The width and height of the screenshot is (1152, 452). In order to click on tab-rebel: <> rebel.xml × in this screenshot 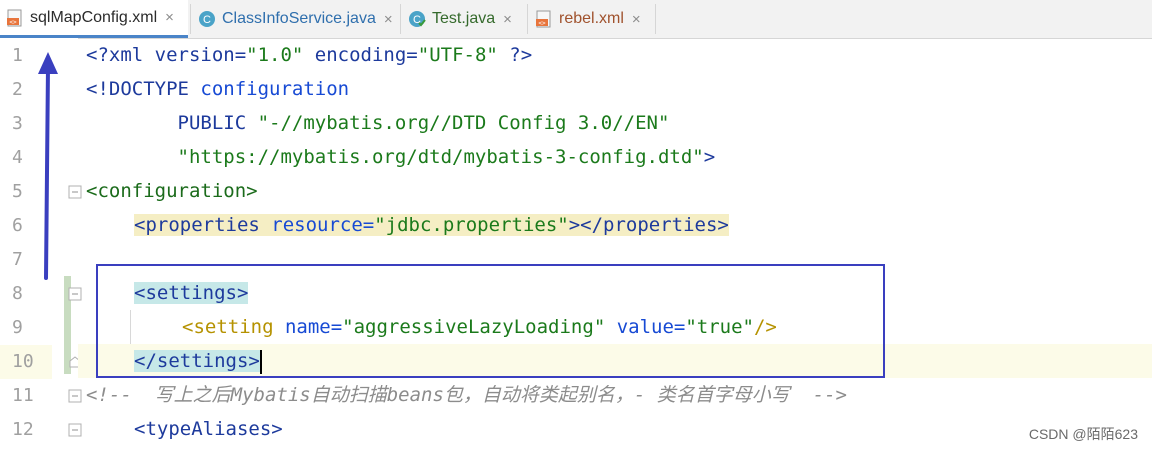, I will do `click(591, 19)`.